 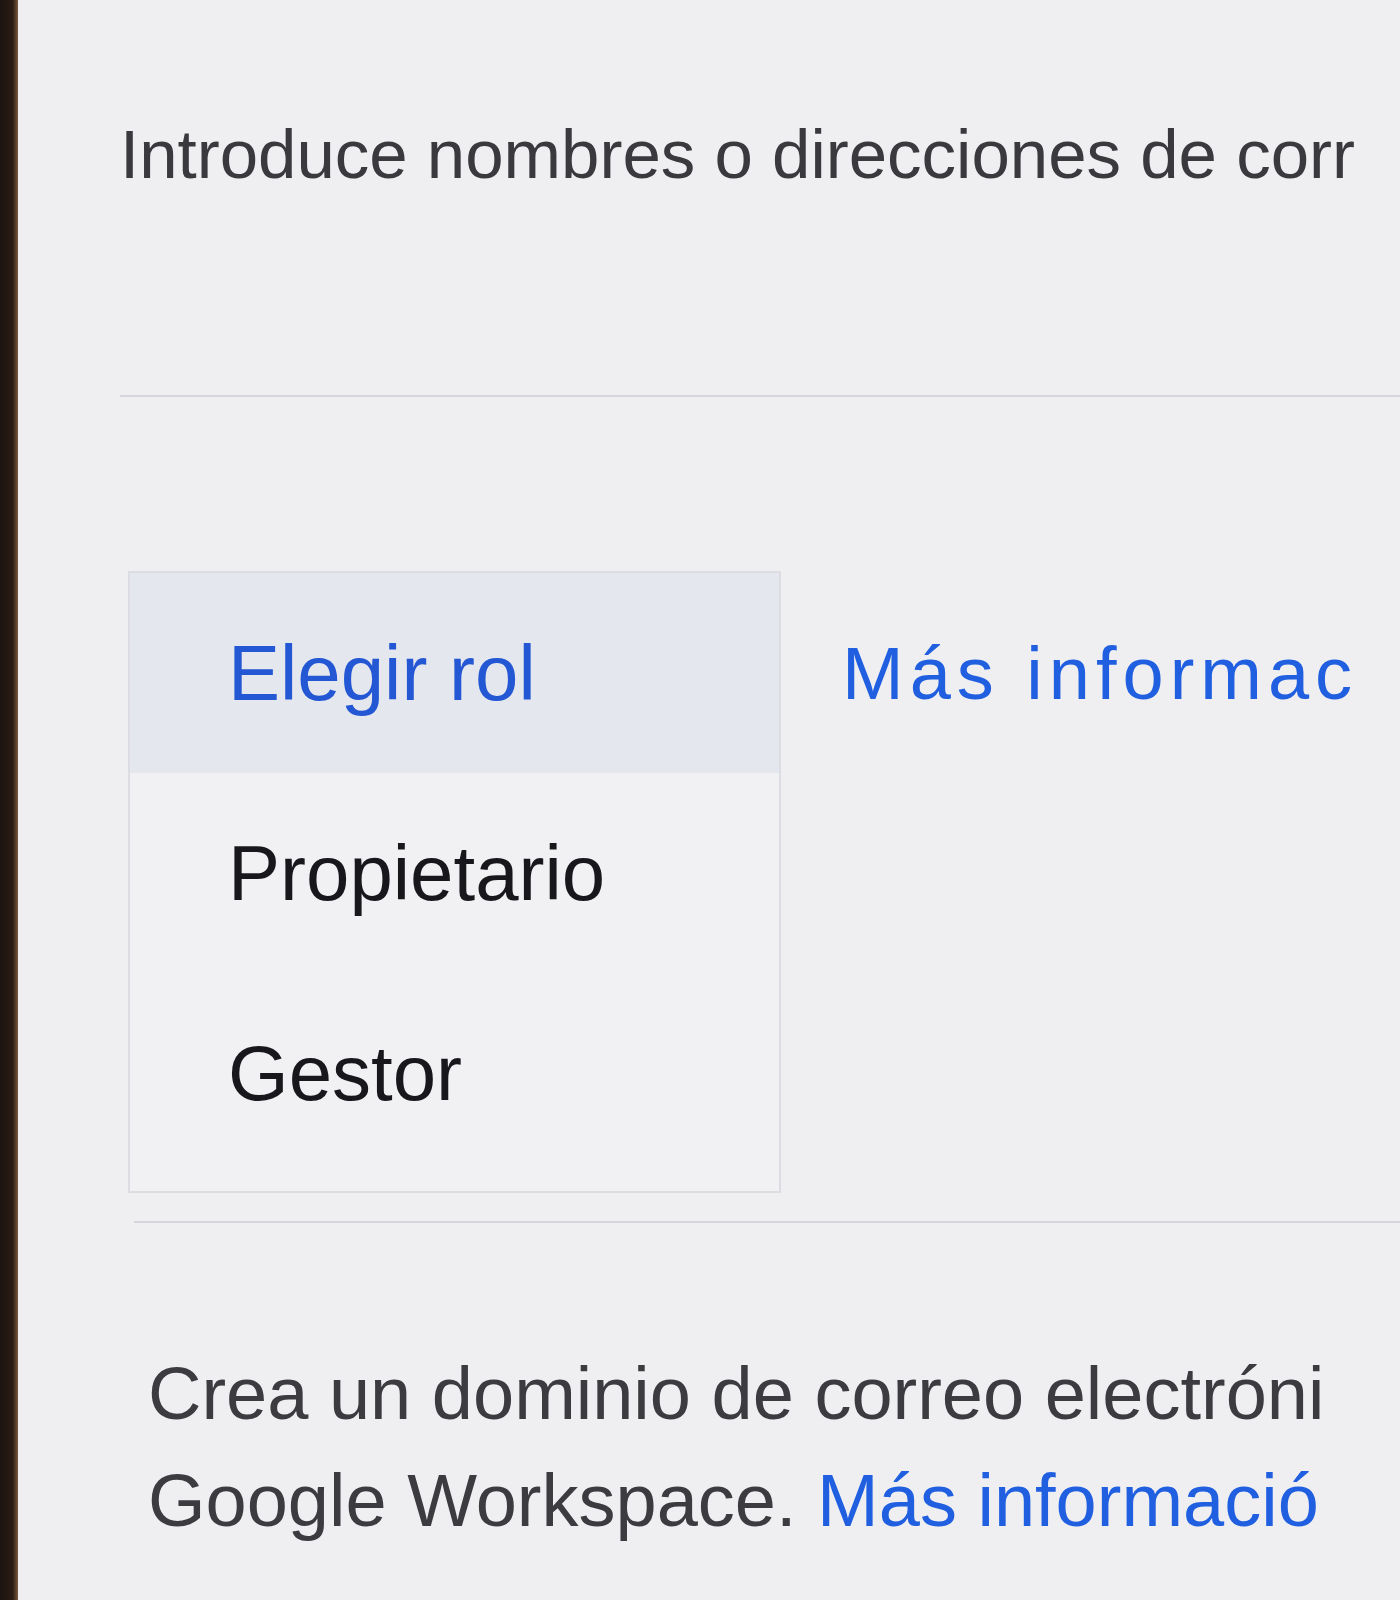 What do you see at coordinates (1100, 674) in the screenshot?
I see `more-info-link: Más informac` at bounding box center [1100, 674].